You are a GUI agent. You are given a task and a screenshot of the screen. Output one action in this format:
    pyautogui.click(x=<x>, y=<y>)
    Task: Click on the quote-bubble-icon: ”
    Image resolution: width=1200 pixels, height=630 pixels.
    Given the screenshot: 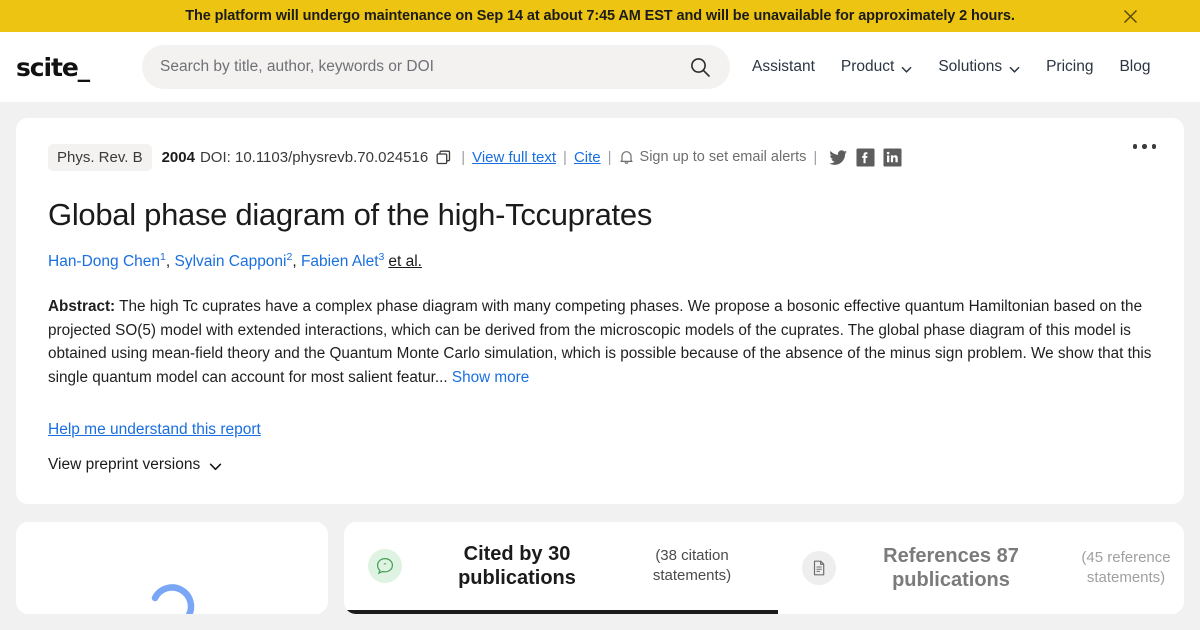 What is the action you would take?
    pyautogui.click(x=385, y=566)
    